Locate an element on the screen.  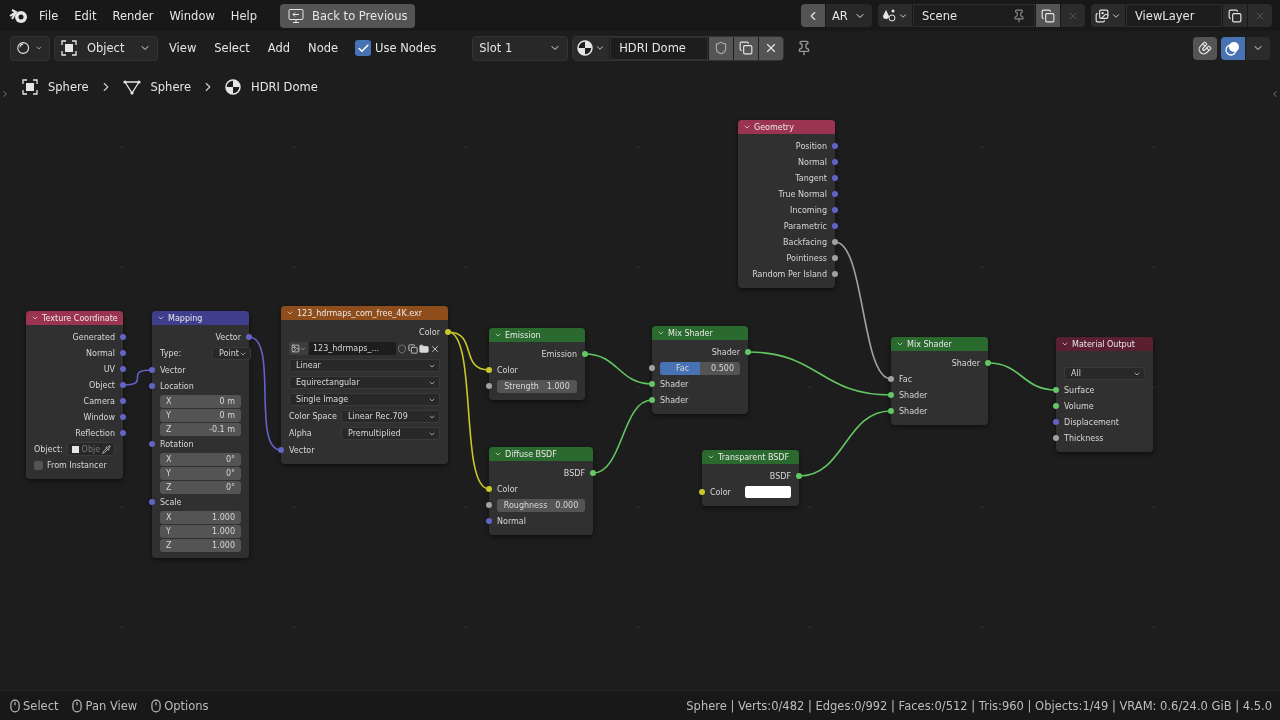
vector-component-field: Z -0.1 m is located at coordinates (200, 429).